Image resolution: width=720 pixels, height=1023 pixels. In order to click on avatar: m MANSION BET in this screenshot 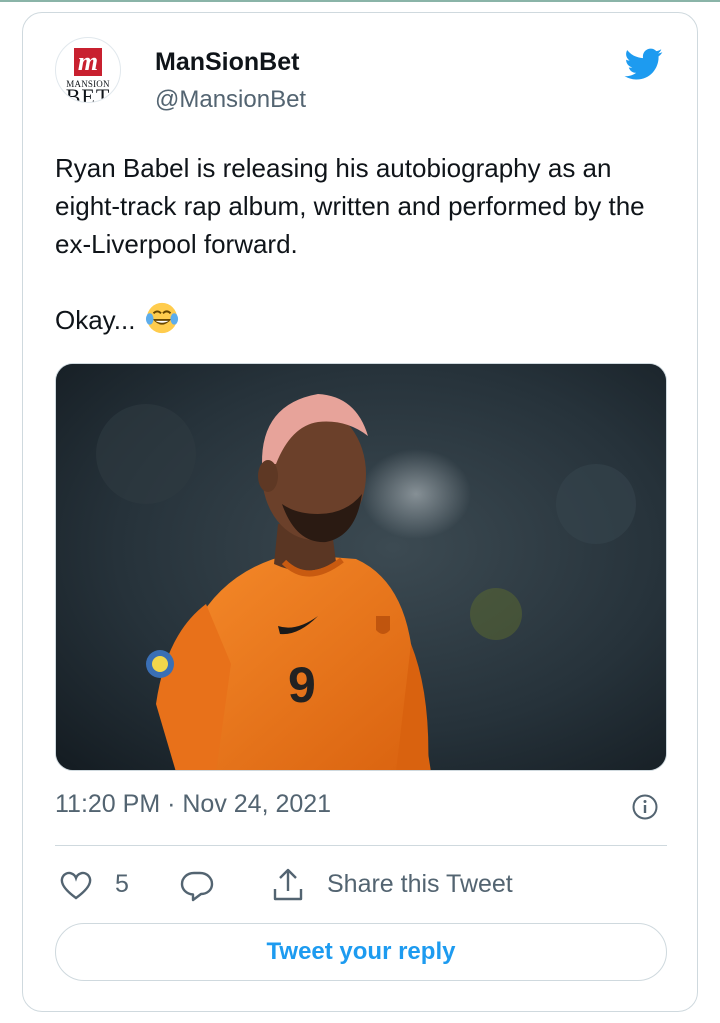, I will do `click(88, 70)`.